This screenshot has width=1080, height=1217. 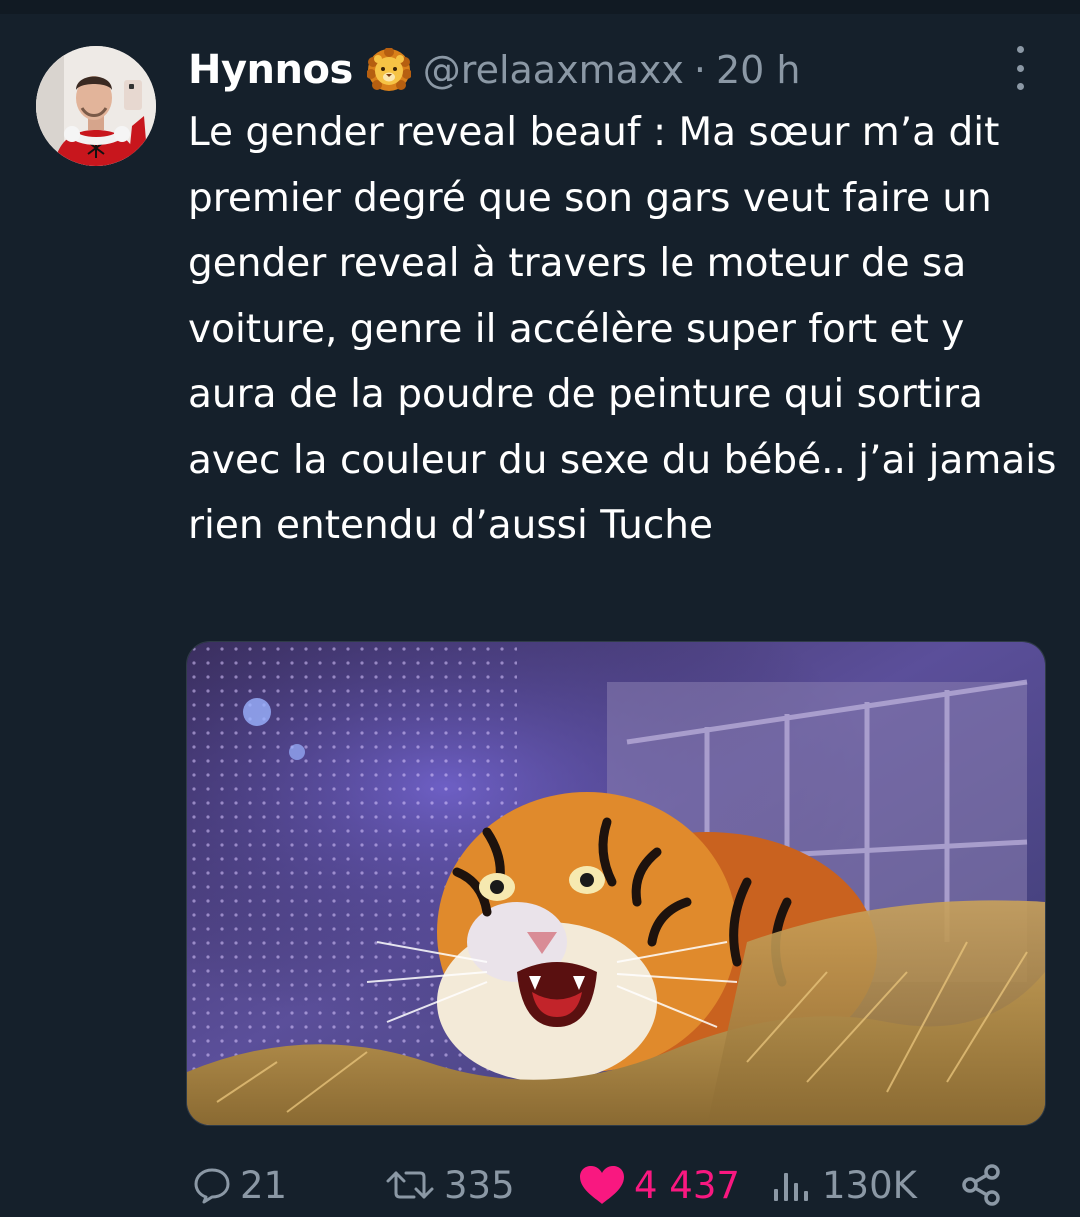 What do you see at coordinates (540, 1185) in the screenshot?
I see `tweet-actions-bar: 21 335 4 437 130K` at bounding box center [540, 1185].